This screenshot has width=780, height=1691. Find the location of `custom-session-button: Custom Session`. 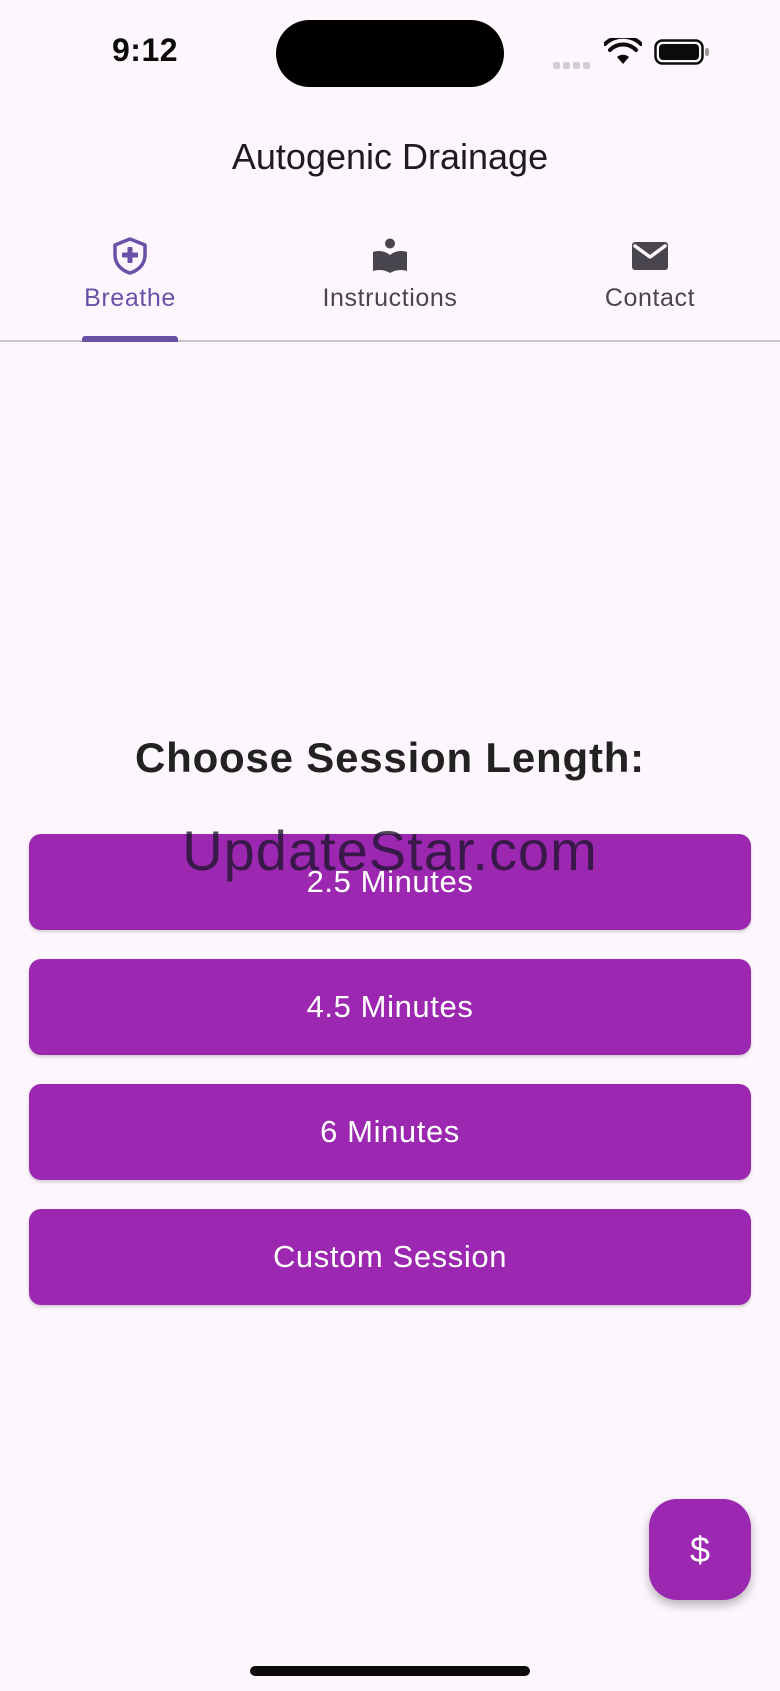

custom-session-button: Custom Session is located at coordinates (390, 1257).